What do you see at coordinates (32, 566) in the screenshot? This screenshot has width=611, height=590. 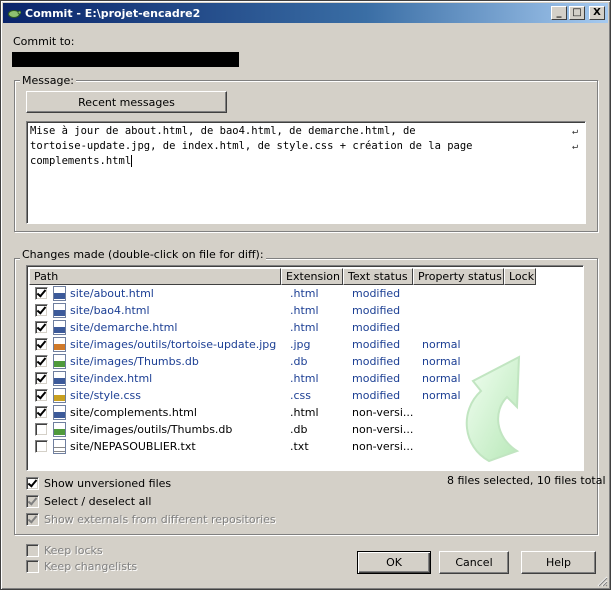 I see `keep-changelists-checkbox` at bounding box center [32, 566].